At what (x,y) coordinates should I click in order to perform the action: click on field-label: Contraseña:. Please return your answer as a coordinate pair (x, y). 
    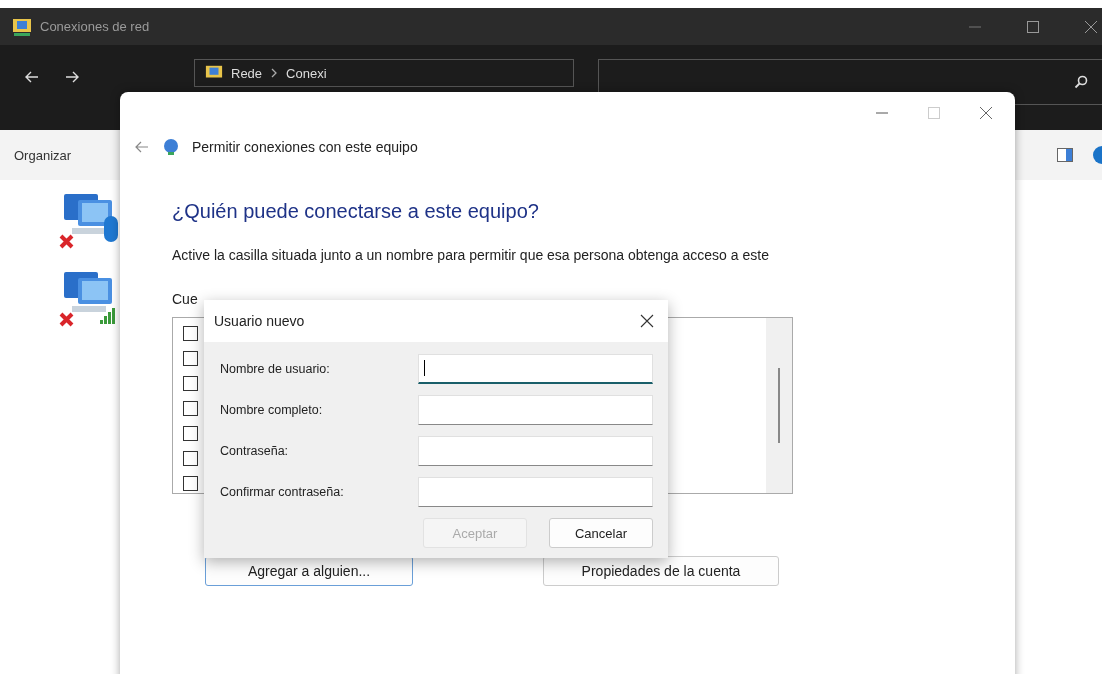
    Looking at the image, I should click on (254, 451).